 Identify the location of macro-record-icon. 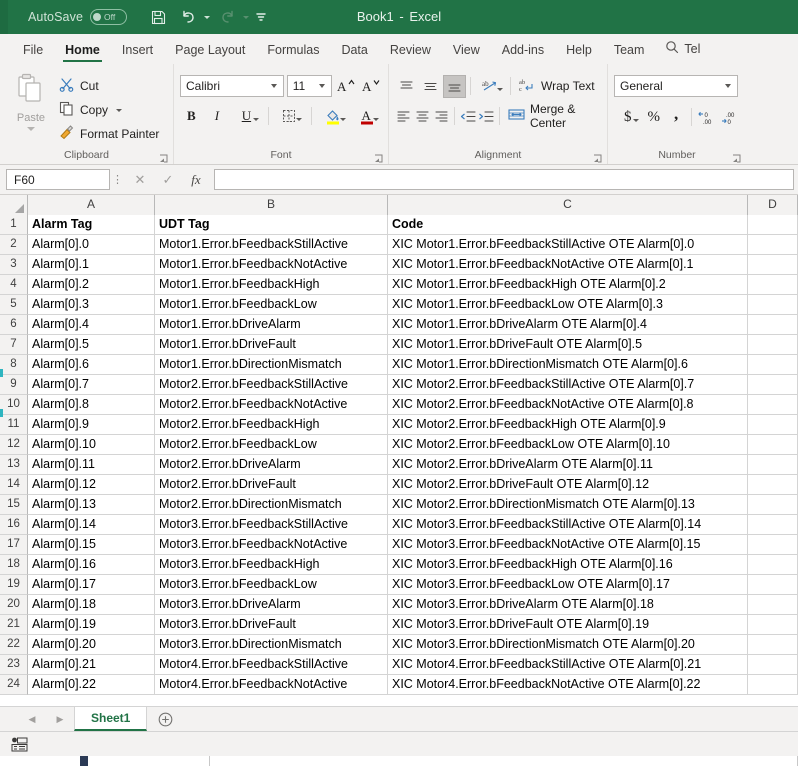
(19, 744).